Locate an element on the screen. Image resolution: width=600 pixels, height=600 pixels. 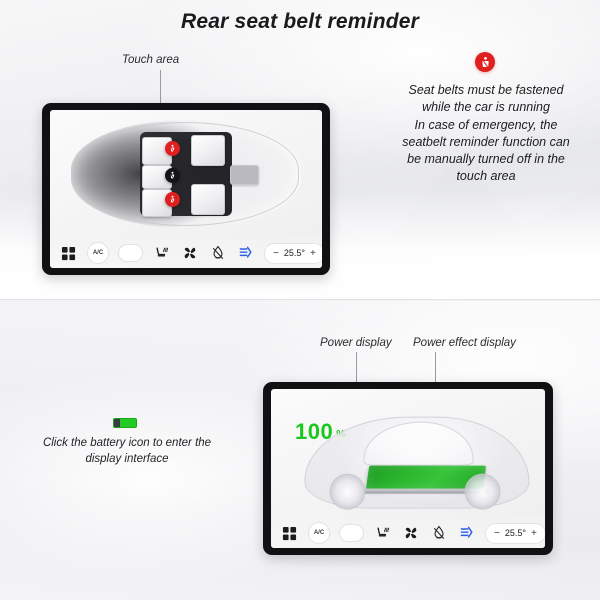
temperature-control-bottom: − 25.5° + is located at coordinates (515, 533).